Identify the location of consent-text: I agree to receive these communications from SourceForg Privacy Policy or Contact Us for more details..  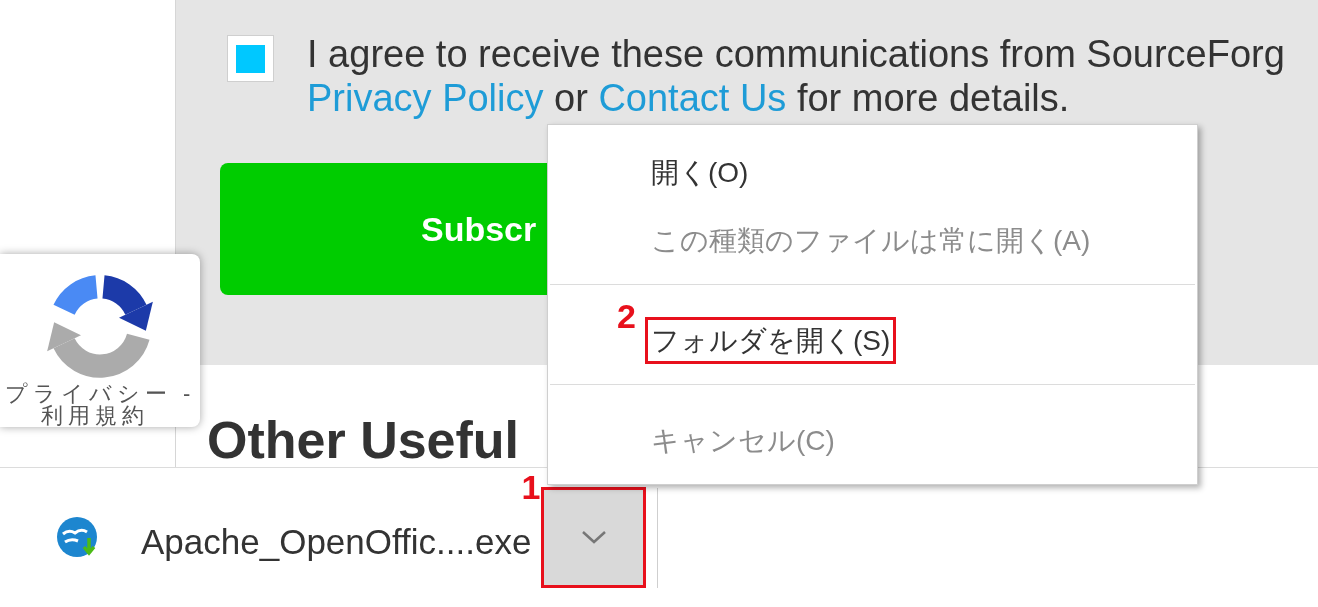
(796, 76).